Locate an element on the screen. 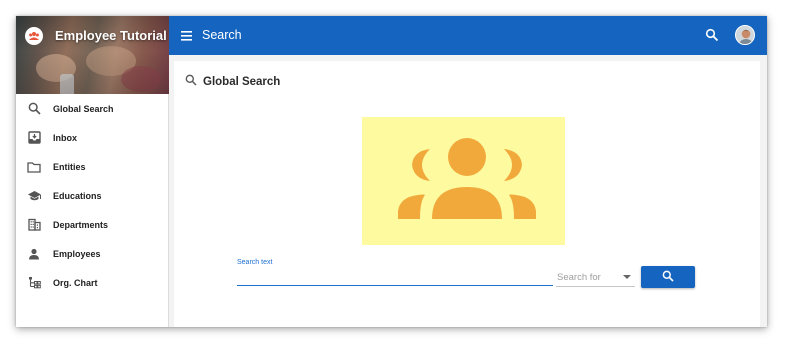 This screenshot has width=798, height=359. sidebar-item-org-chart: Org. Chart is located at coordinates (92, 282).